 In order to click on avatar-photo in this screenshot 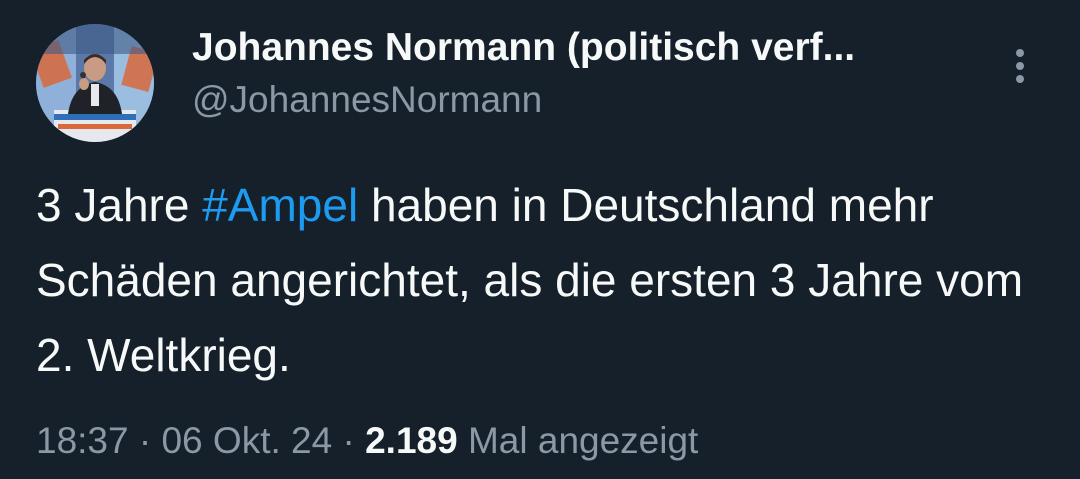, I will do `click(95, 83)`.